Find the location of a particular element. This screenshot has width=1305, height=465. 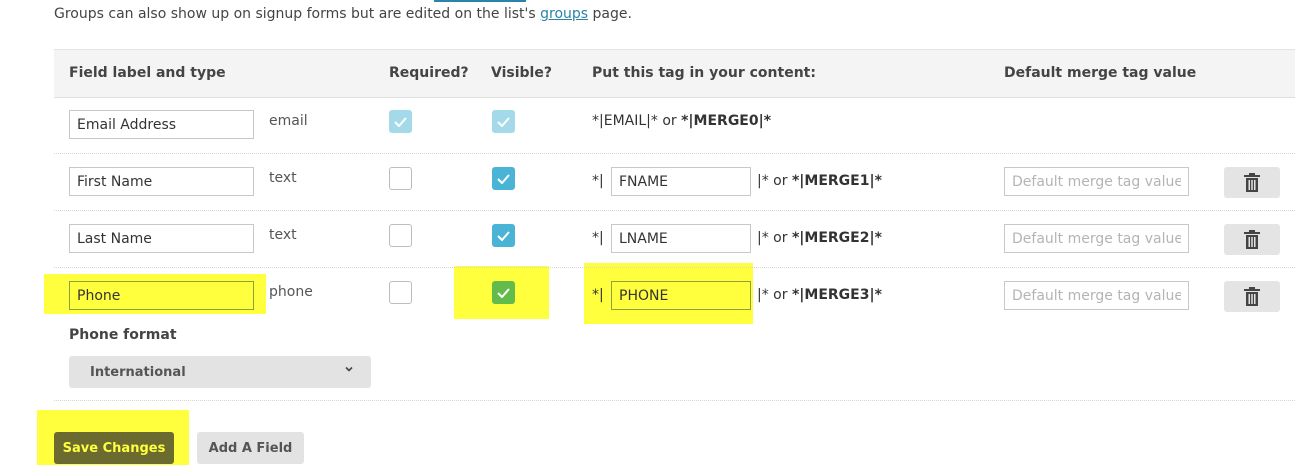

visible-checkbox-email is located at coordinates (503, 121).